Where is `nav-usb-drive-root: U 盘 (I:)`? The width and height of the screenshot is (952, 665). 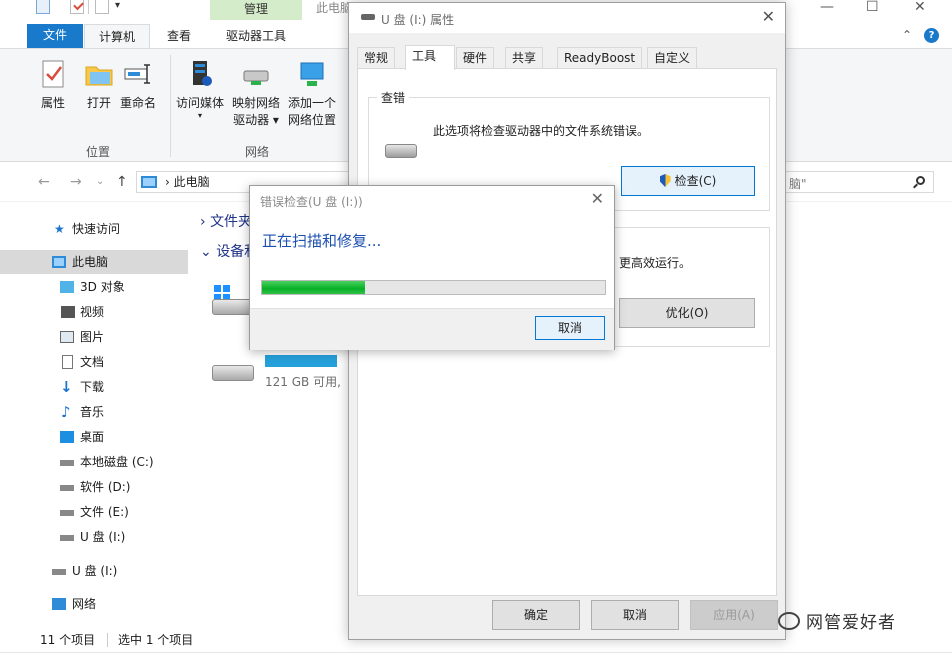 nav-usb-drive-root: U 盘 (I:) is located at coordinates (94, 571).